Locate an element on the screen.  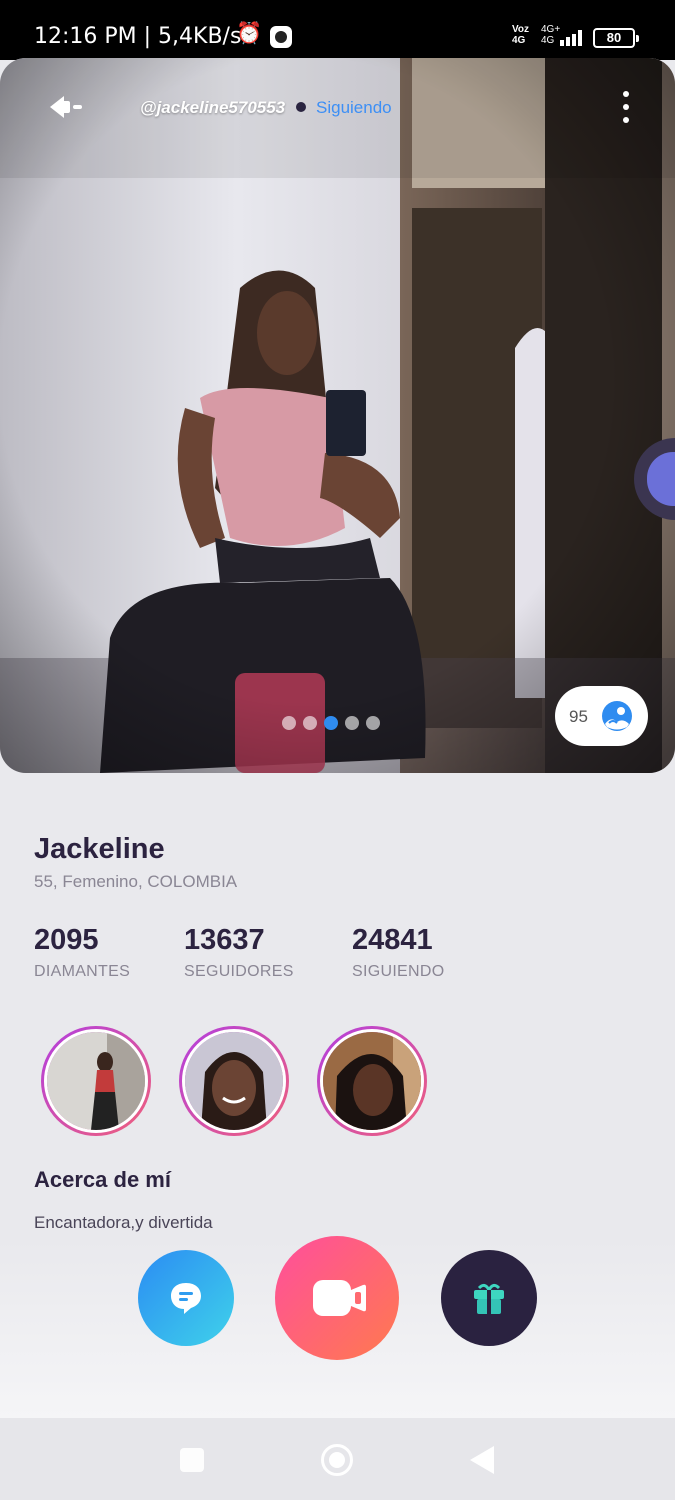
chat-bubble-icon is located at coordinates (186, 1298).